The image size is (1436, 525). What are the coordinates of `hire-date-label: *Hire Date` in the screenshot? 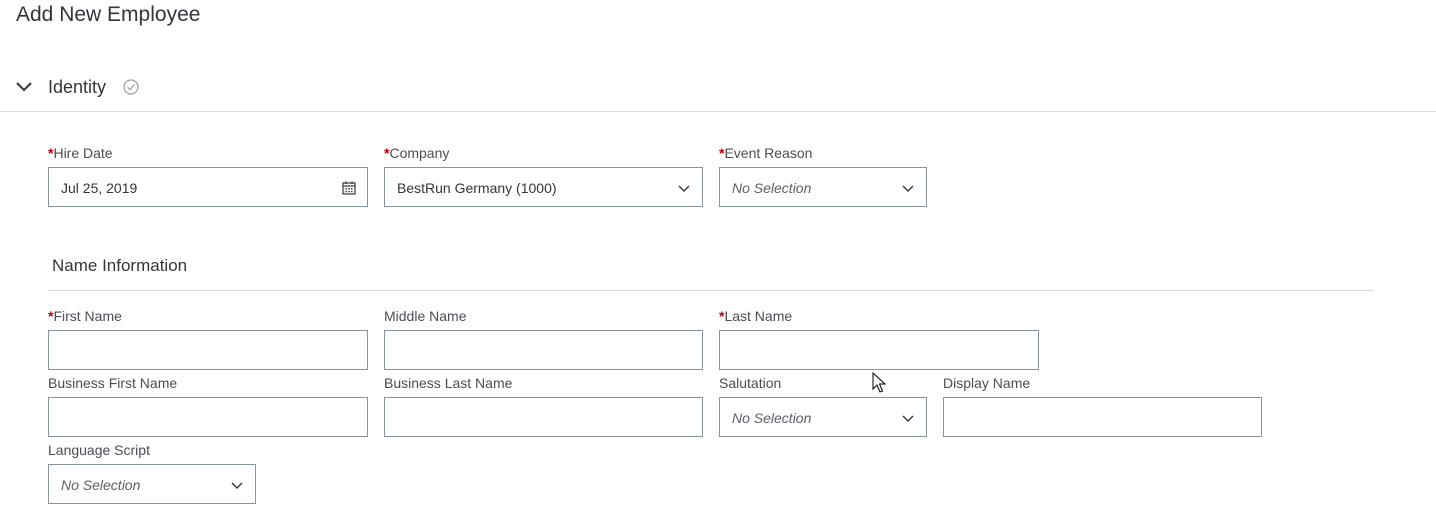 It's located at (80, 153).